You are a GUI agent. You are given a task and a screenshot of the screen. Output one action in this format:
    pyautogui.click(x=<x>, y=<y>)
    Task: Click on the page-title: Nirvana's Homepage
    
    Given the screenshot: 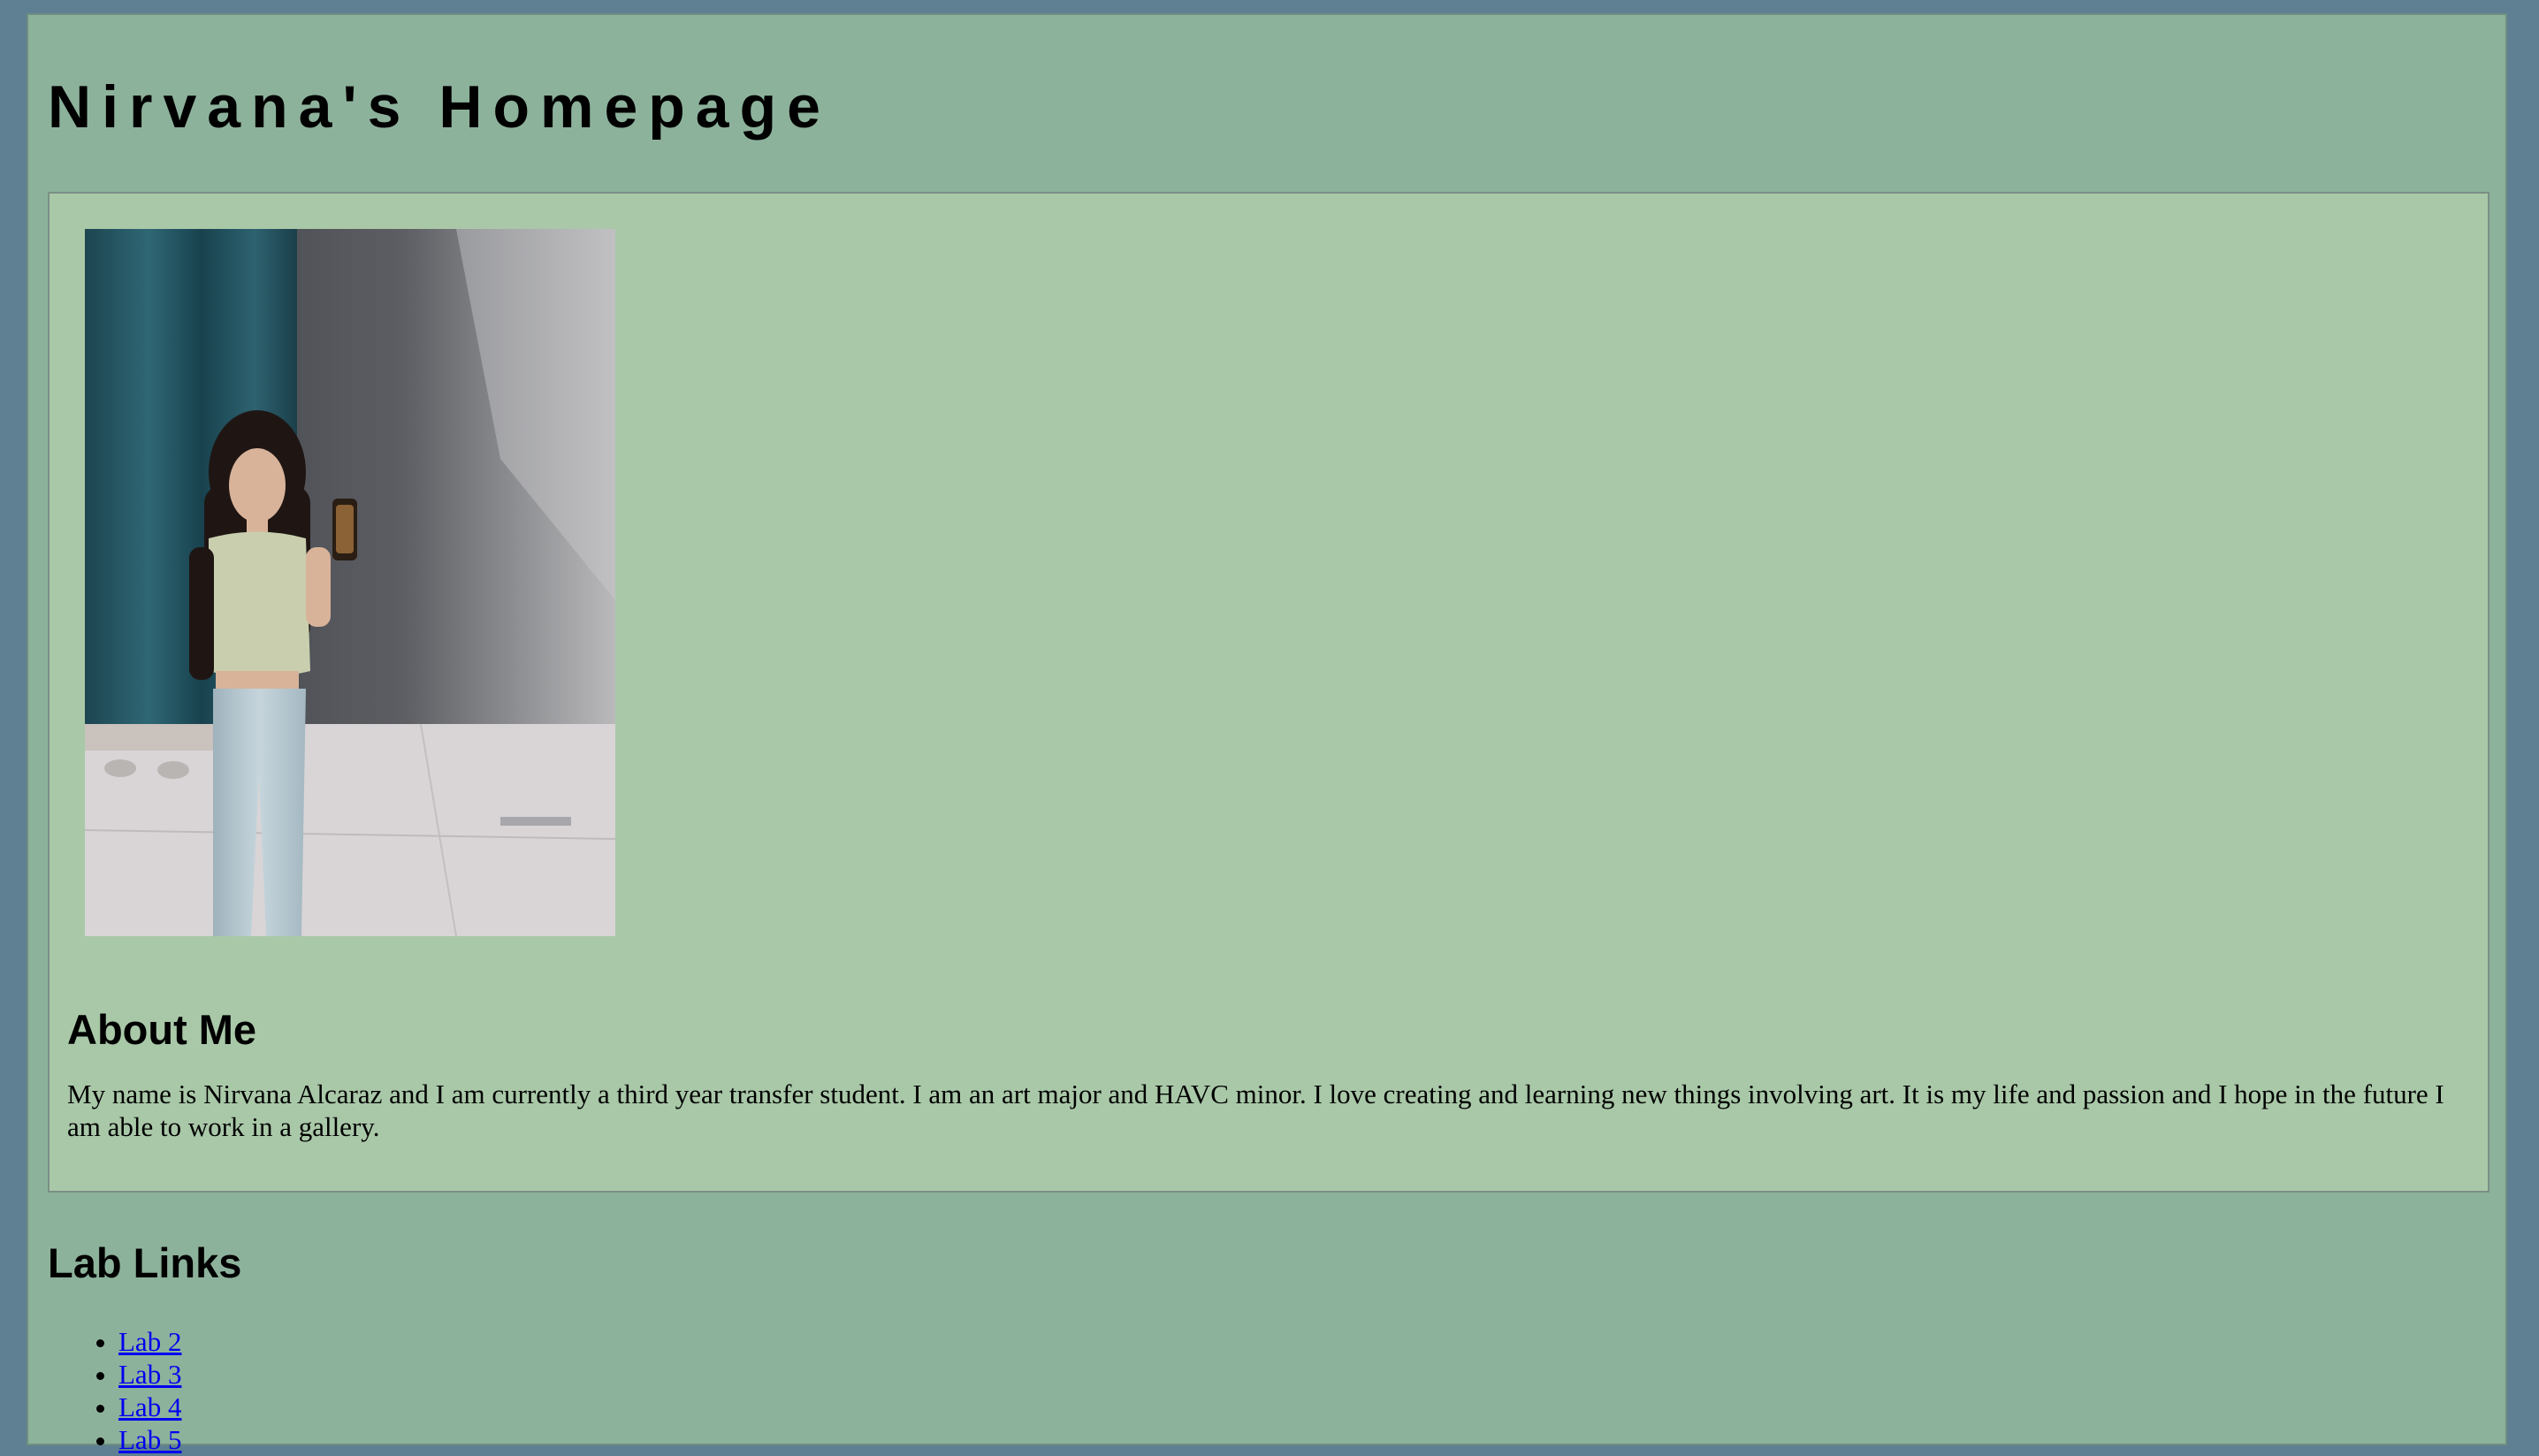 What is the action you would take?
    pyautogui.click(x=439, y=107)
    